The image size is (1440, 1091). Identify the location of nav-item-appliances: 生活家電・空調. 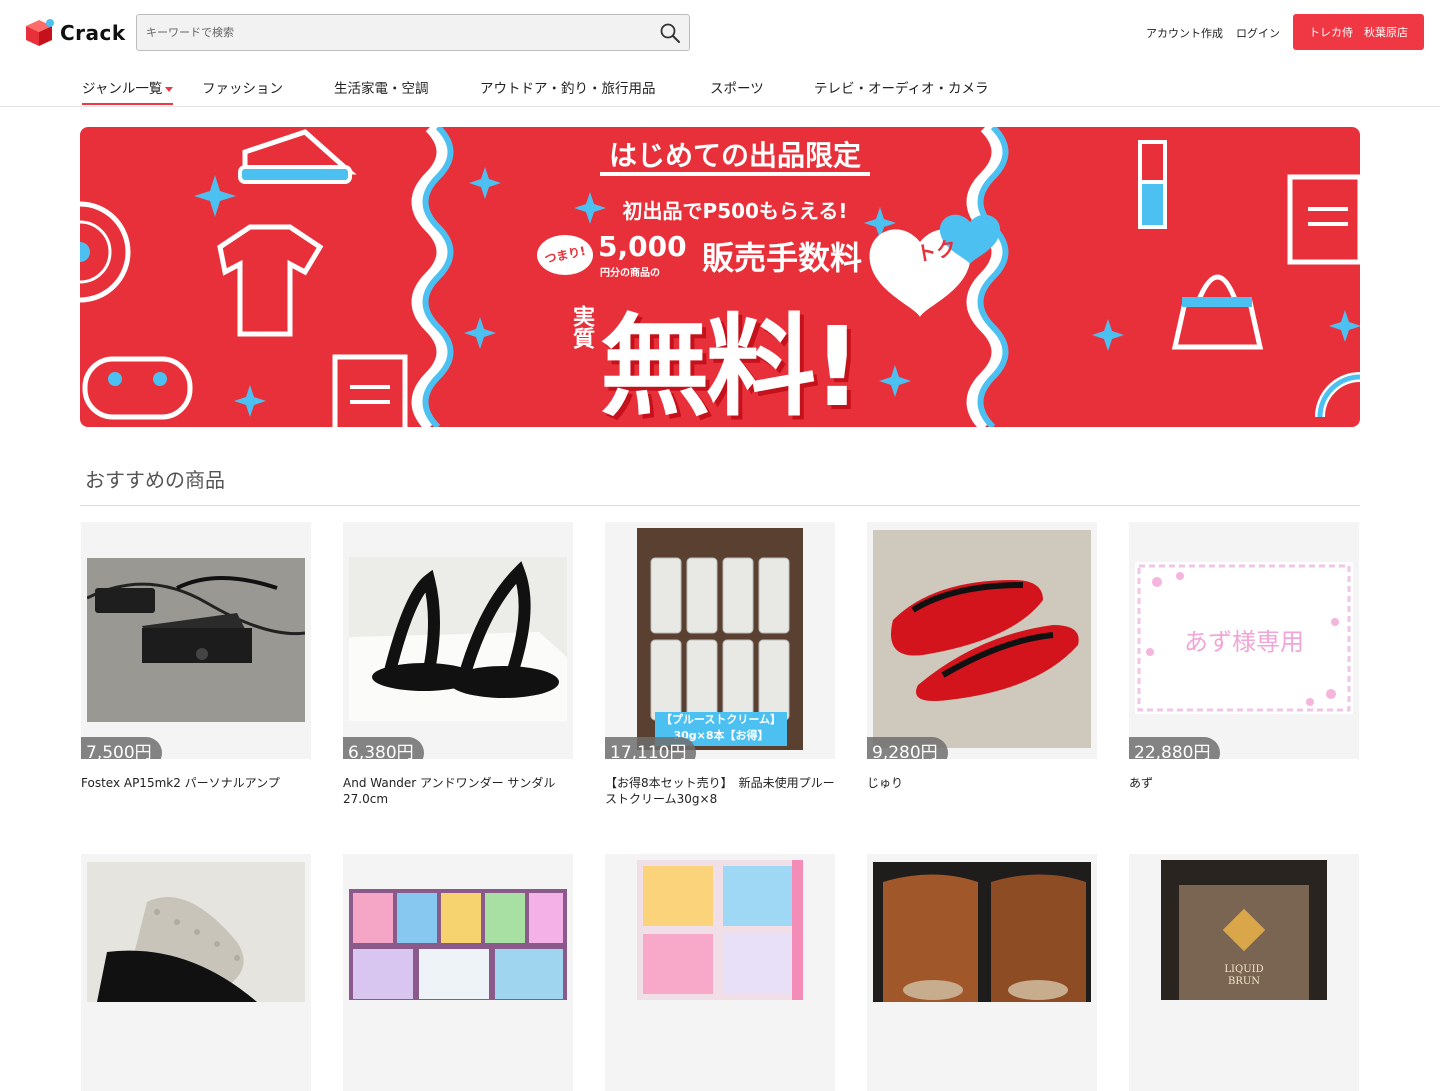
(381, 87).